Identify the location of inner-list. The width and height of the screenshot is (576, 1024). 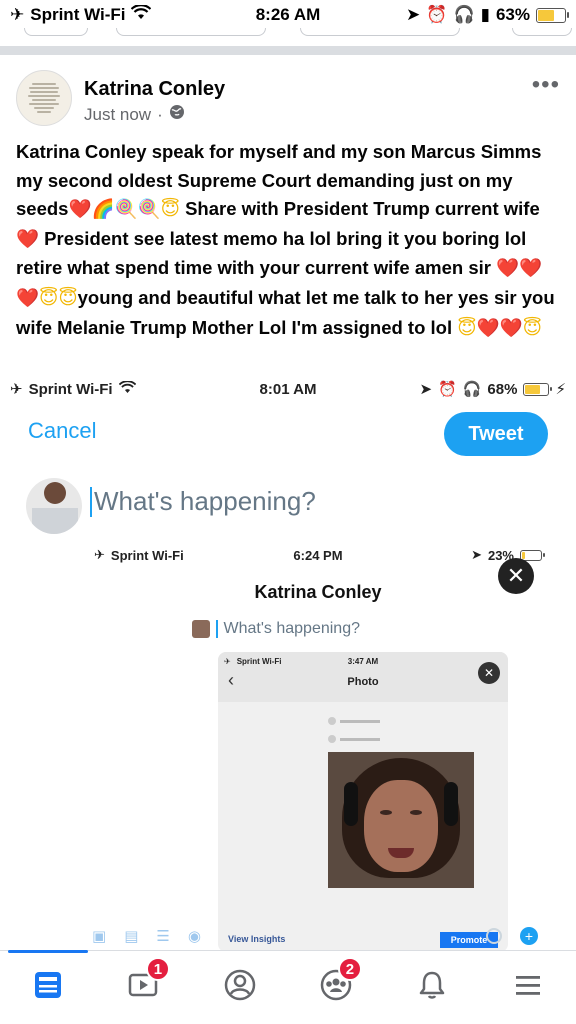
(413, 730).